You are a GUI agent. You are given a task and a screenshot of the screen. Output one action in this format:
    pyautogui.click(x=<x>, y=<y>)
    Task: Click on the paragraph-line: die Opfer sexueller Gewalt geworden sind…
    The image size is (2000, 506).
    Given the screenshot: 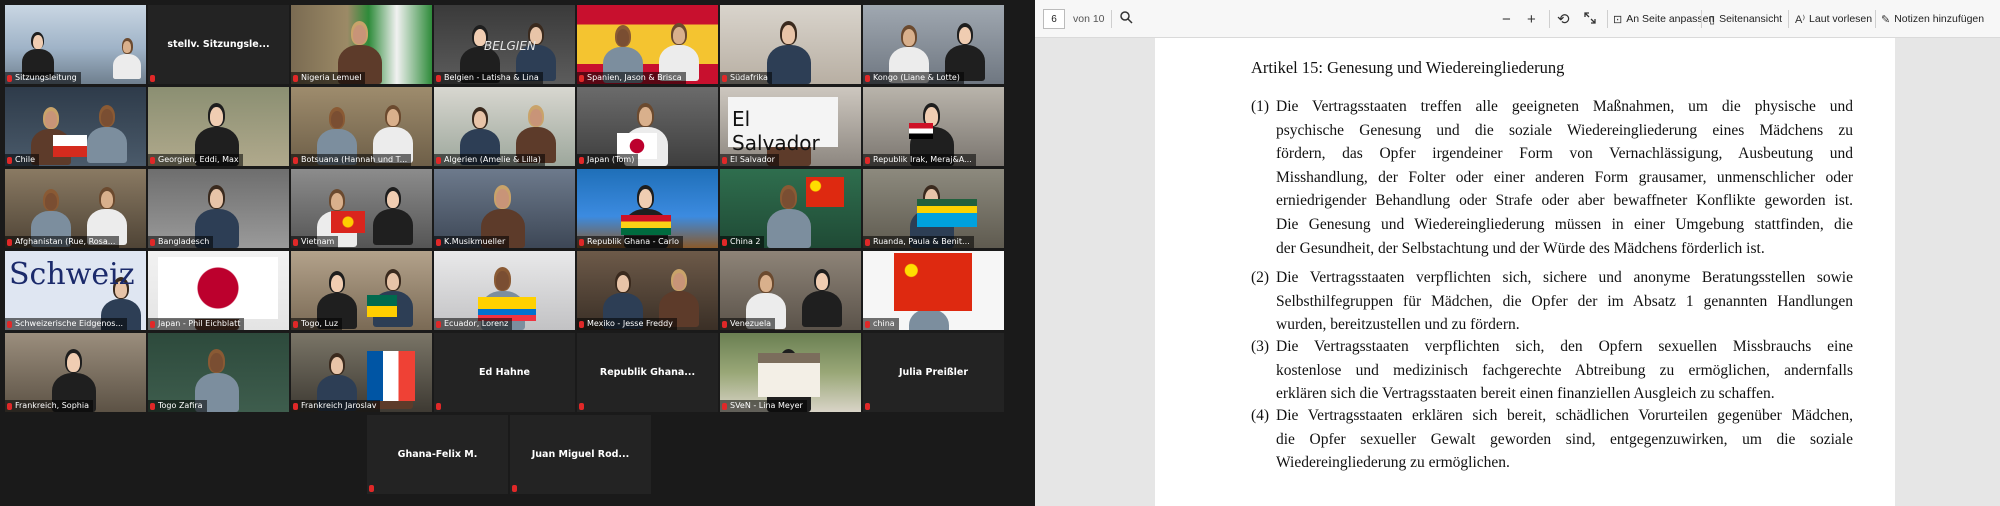 What is the action you would take?
    pyautogui.click(x=1564, y=439)
    